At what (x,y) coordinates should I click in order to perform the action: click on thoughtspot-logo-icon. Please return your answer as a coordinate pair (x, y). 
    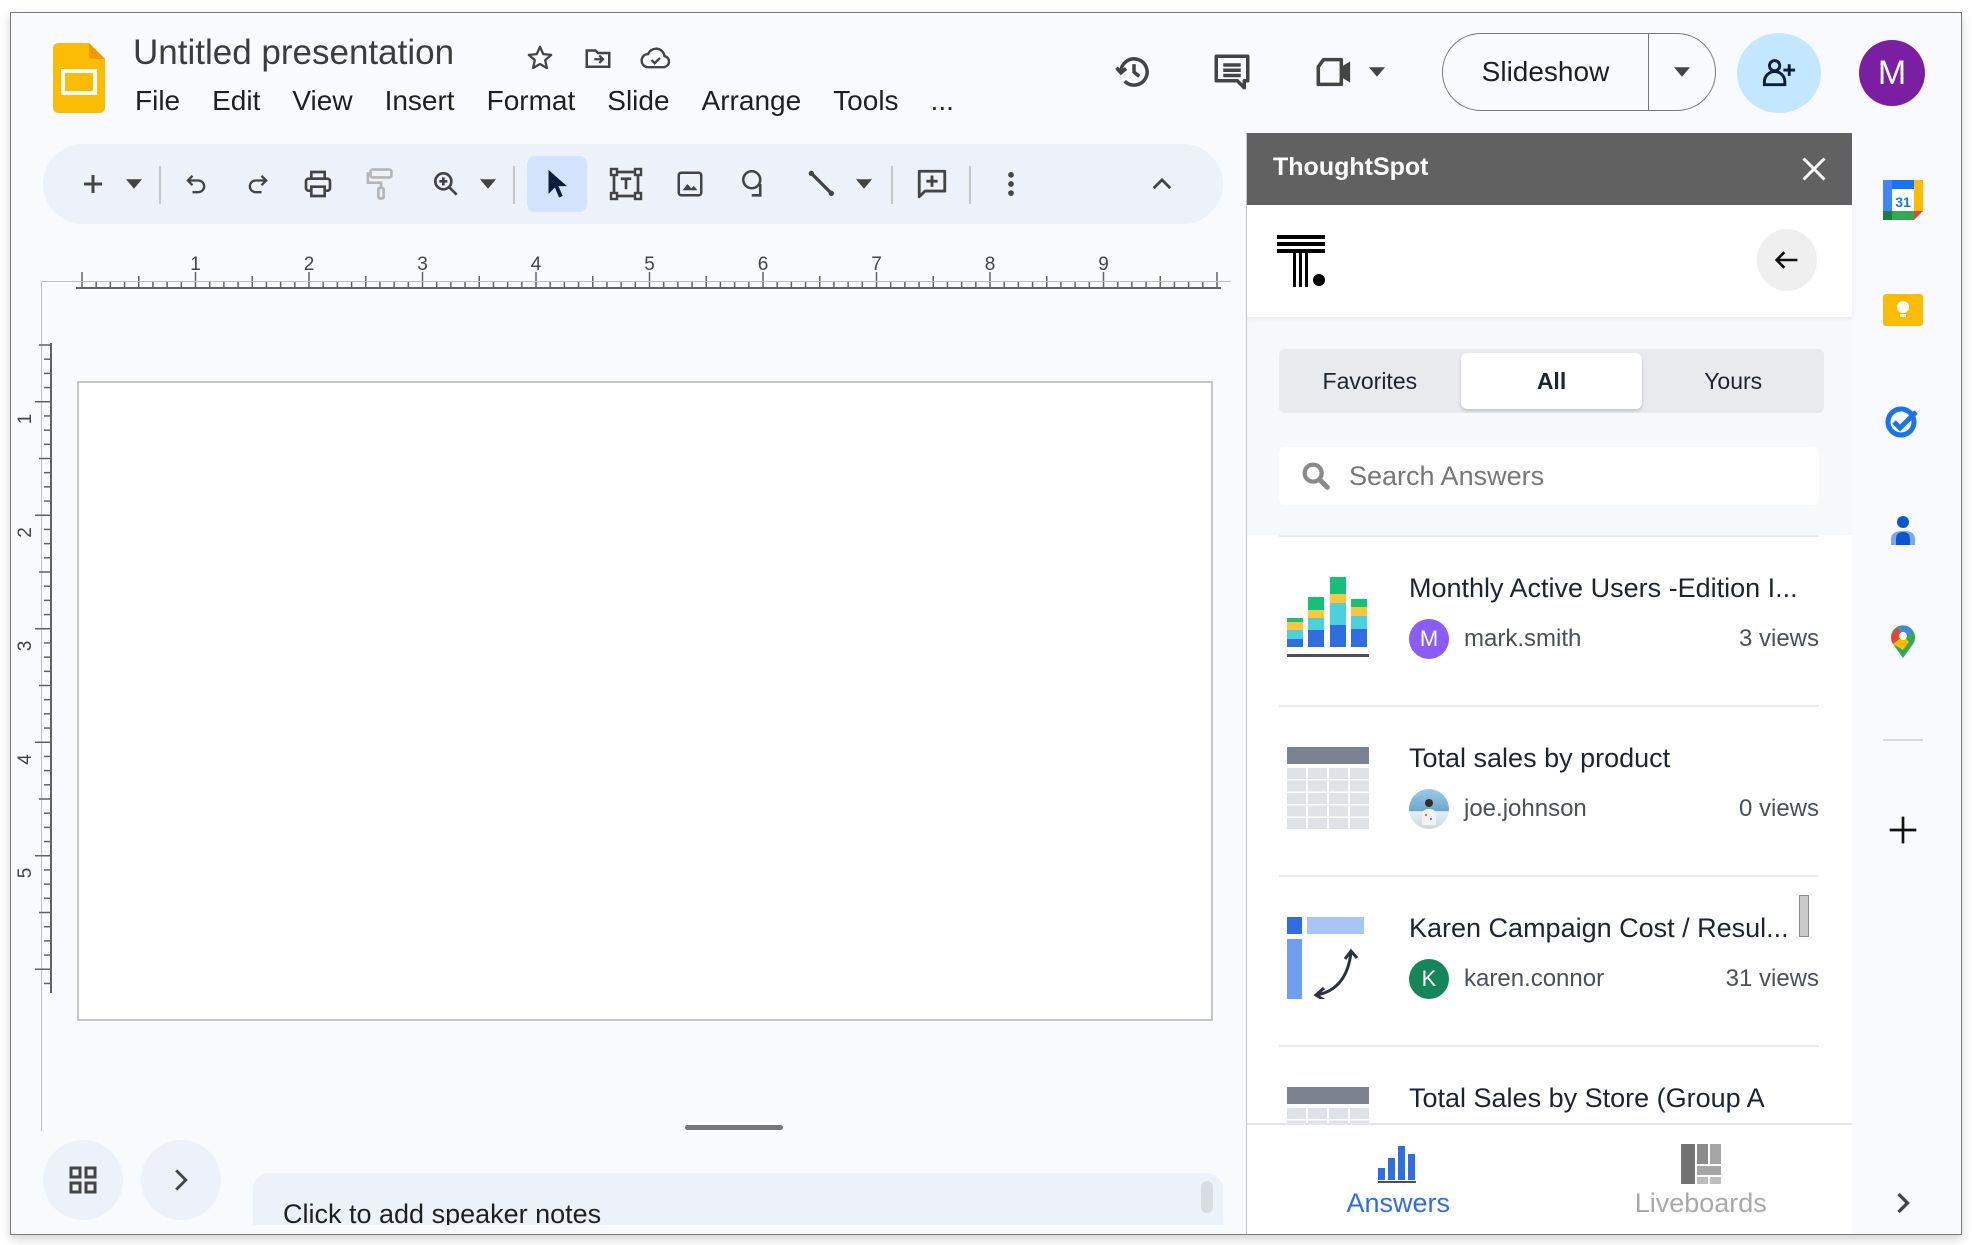
    Looking at the image, I should click on (1302, 263).